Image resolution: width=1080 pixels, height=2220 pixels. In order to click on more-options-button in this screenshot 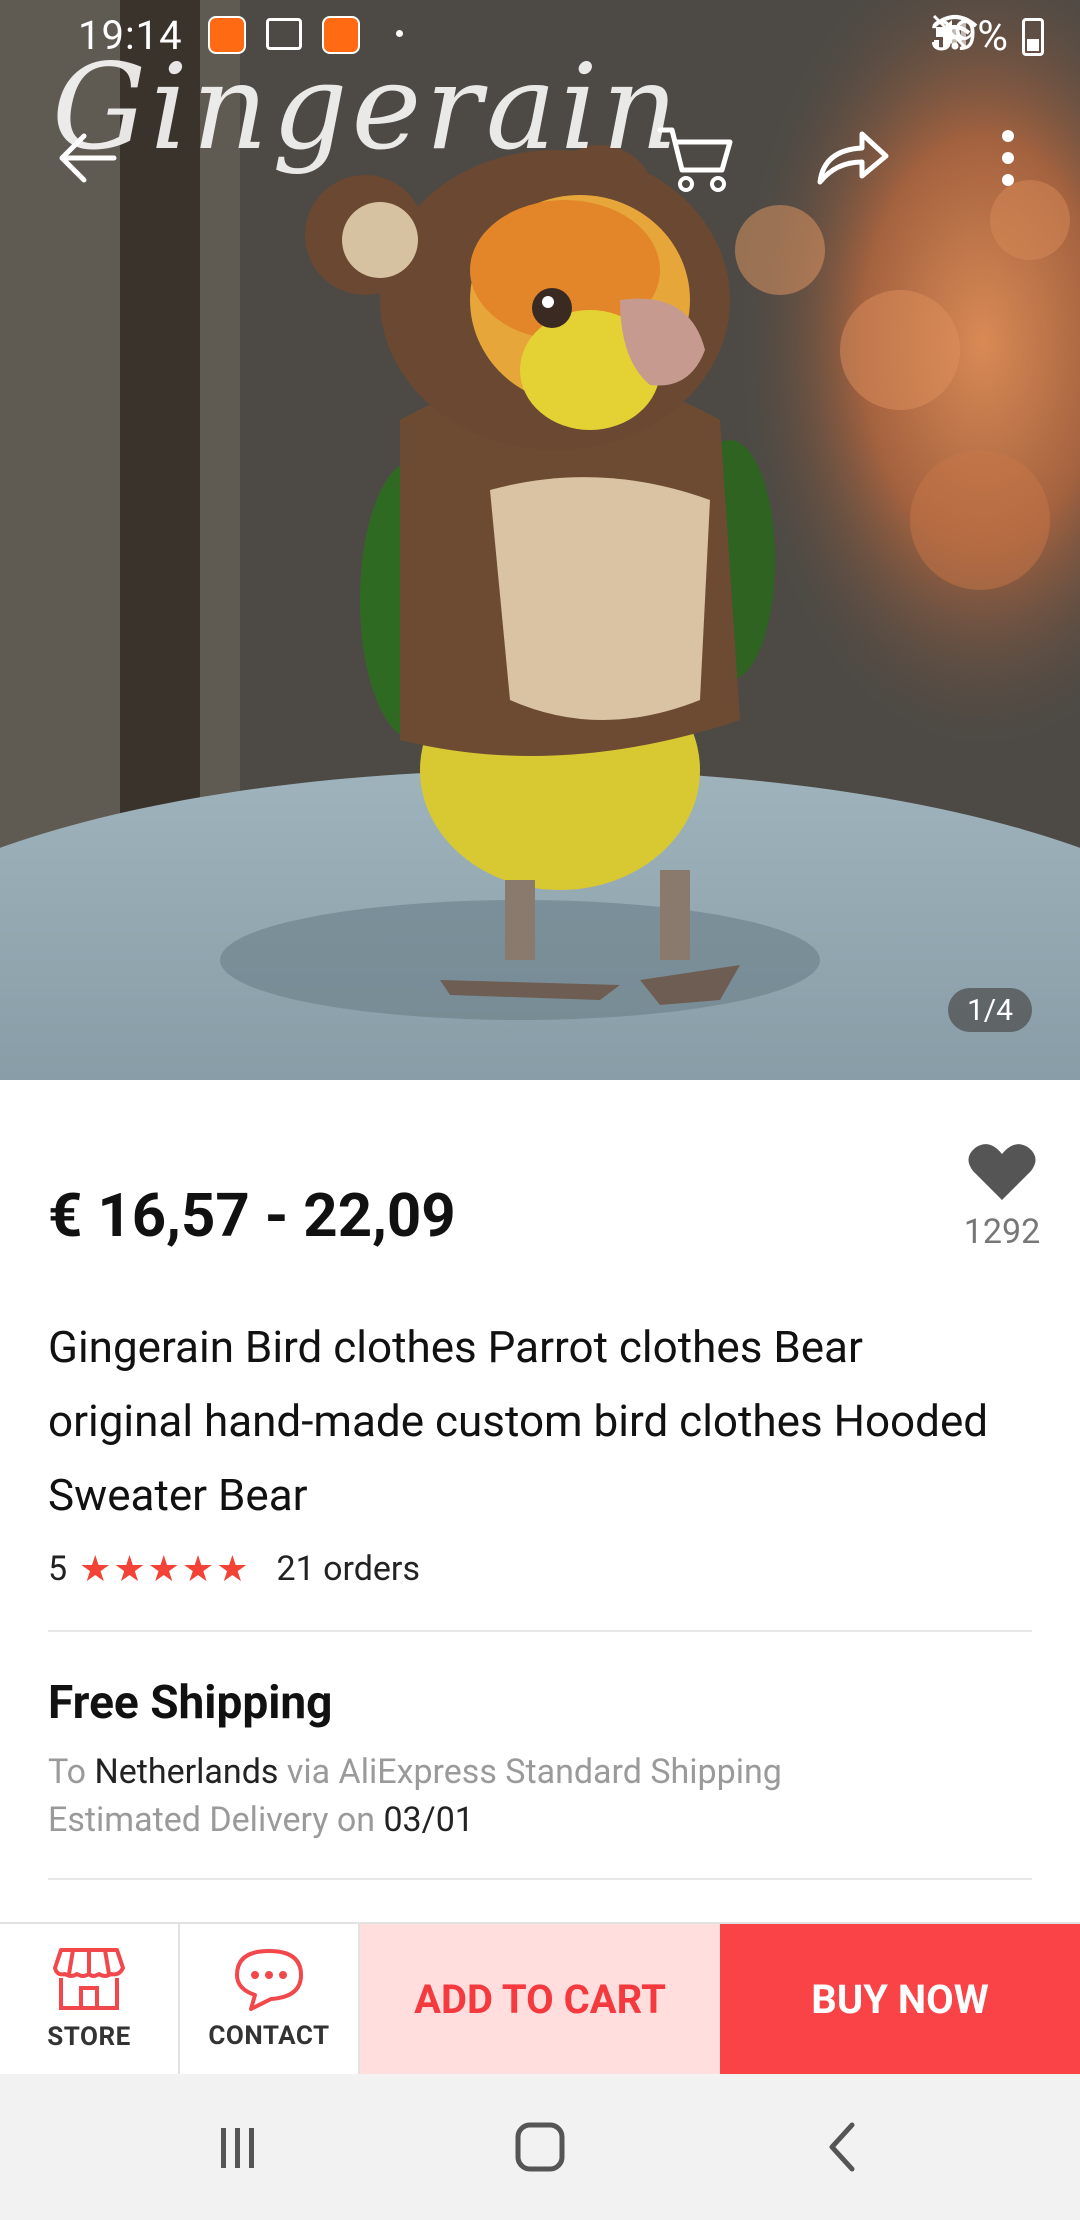, I will do `click(1008, 158)`.